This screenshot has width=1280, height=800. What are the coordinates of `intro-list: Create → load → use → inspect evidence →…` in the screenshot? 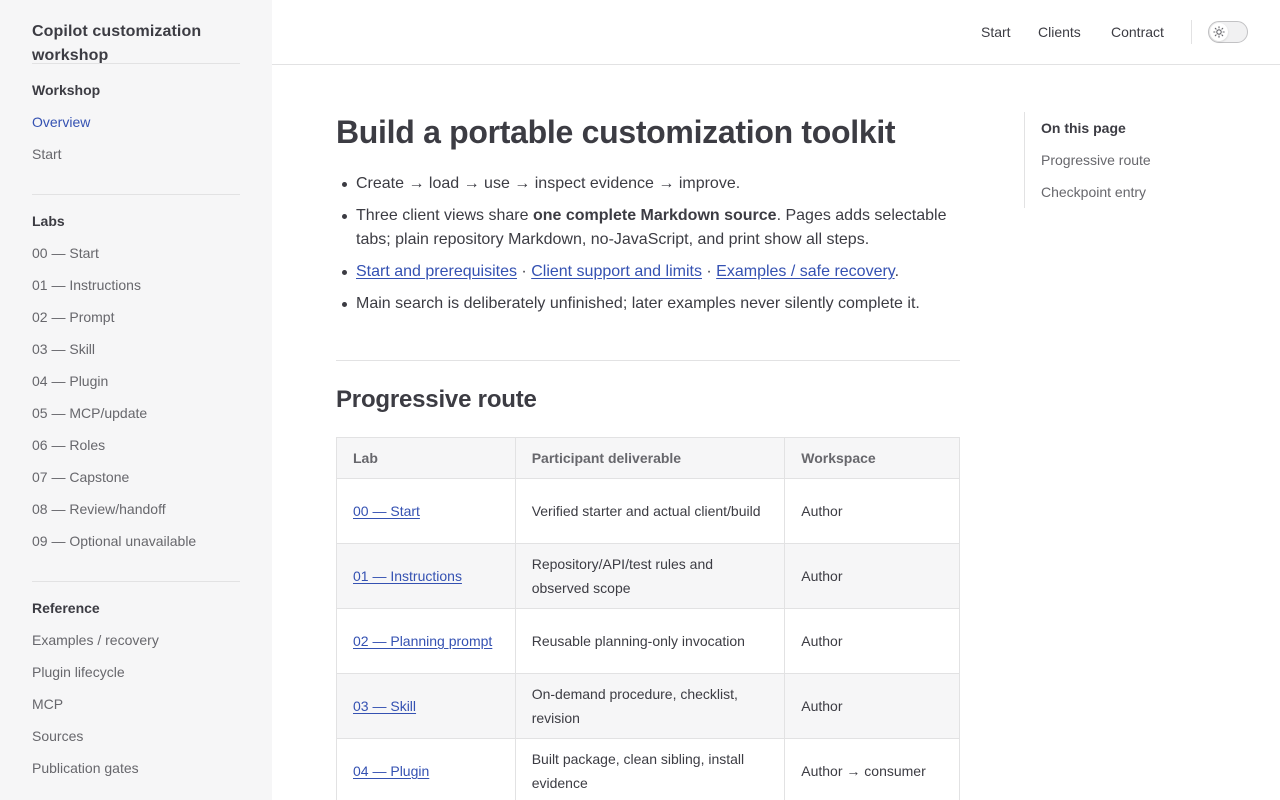 It's located at (648, 244).